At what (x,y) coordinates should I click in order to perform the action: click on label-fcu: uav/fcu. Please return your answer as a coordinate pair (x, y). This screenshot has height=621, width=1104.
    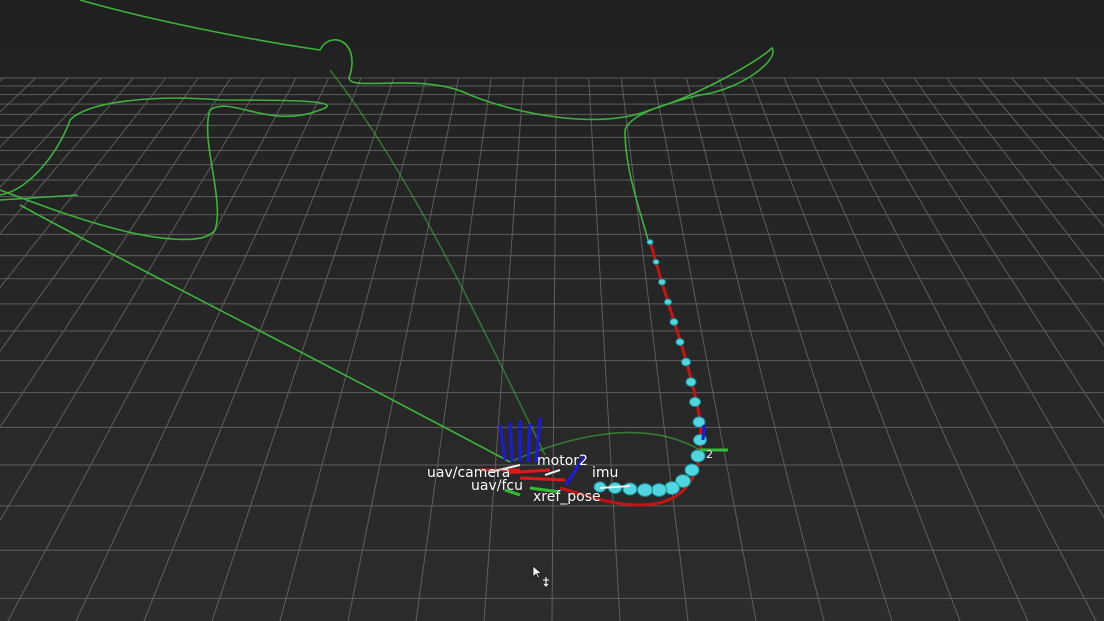
    Looking at the image, I should click on (497, 486).